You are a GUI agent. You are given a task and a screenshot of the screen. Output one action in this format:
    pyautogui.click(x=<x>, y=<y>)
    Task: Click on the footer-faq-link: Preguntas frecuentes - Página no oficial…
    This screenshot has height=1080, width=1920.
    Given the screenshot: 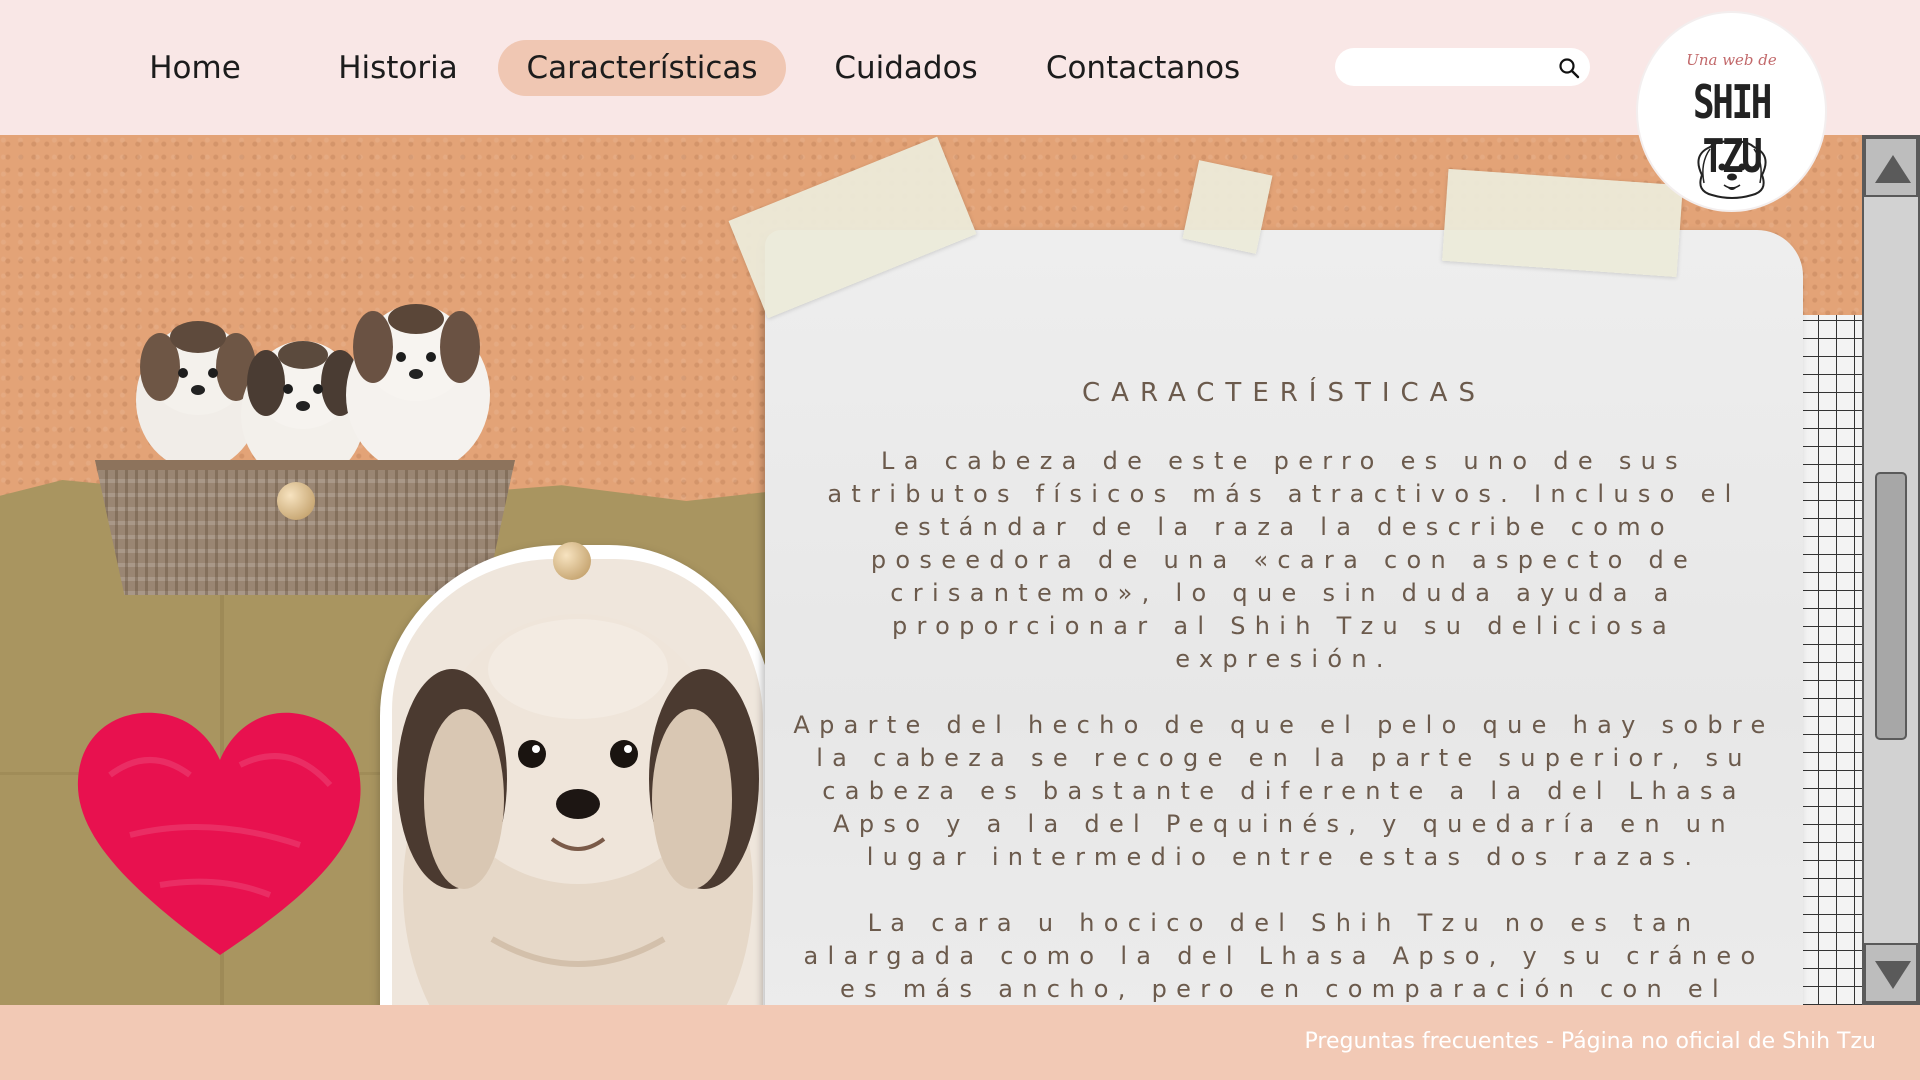 What is the action you would take?
    pyautogui.click(x=1590, y=1041)
    